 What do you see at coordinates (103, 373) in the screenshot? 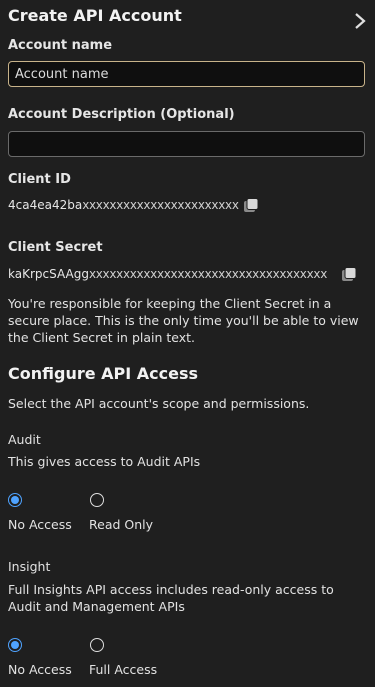
I see `configure-api-access-title: Configure API Access` at bounding box center [103, 373].